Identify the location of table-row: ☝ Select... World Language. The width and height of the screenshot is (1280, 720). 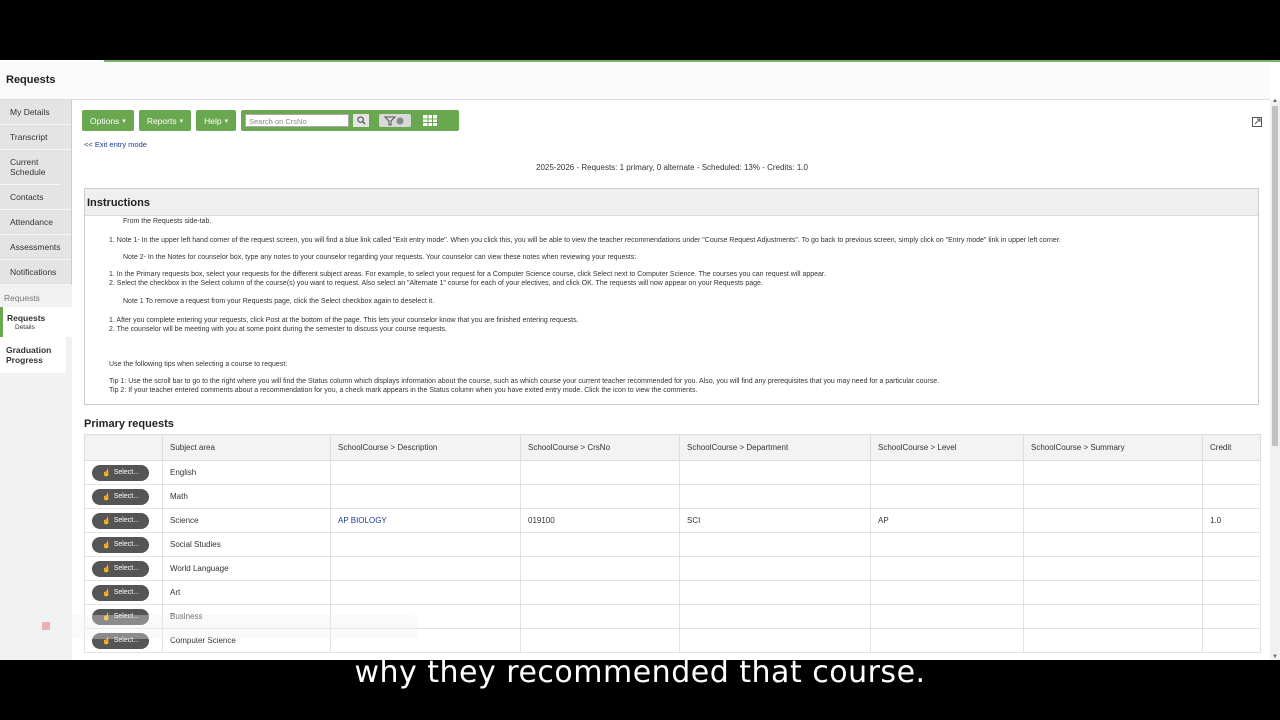
(672, 568).